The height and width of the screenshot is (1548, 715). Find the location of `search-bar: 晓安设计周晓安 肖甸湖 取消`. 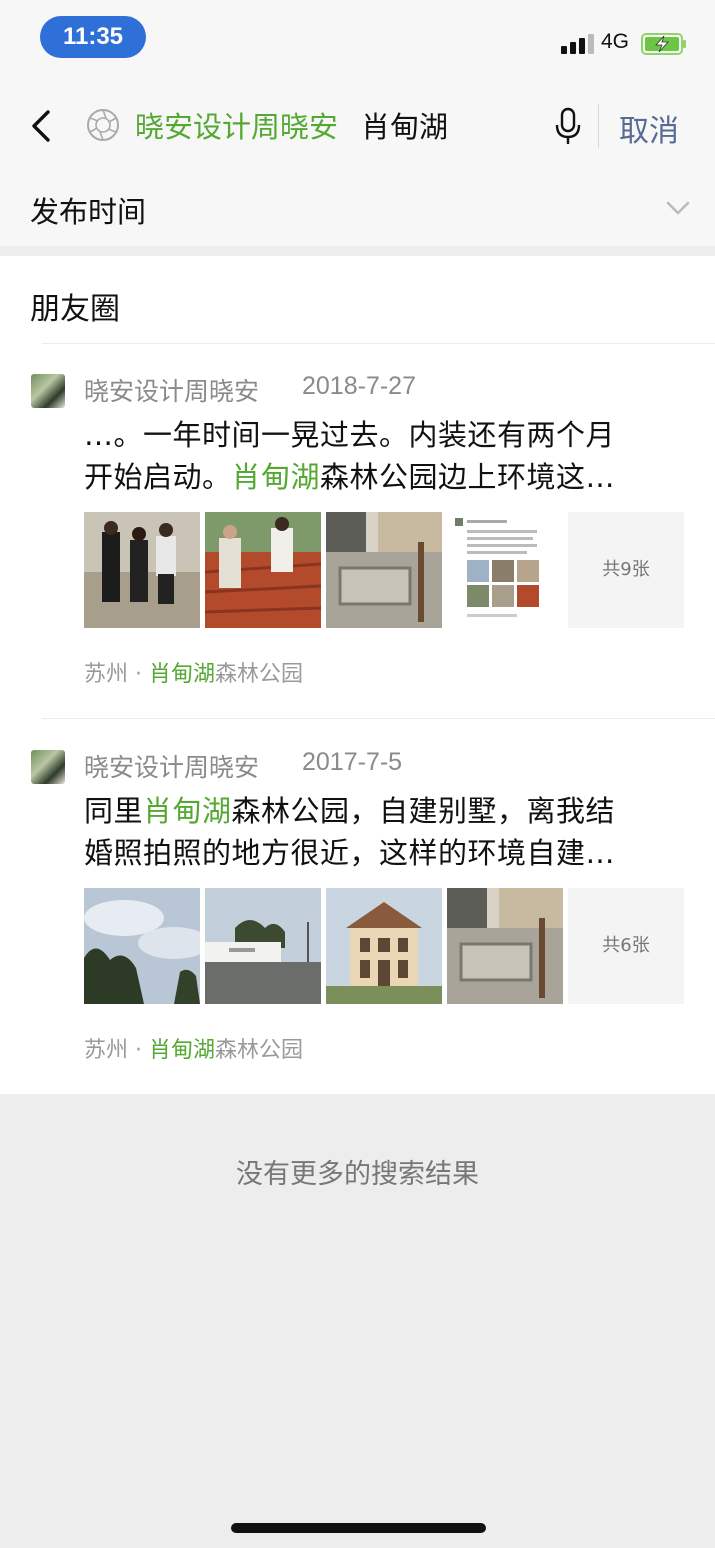

search-bar: 晓安设计周晓安 肖甸湖 取消 is located at coordinates (357, 126).